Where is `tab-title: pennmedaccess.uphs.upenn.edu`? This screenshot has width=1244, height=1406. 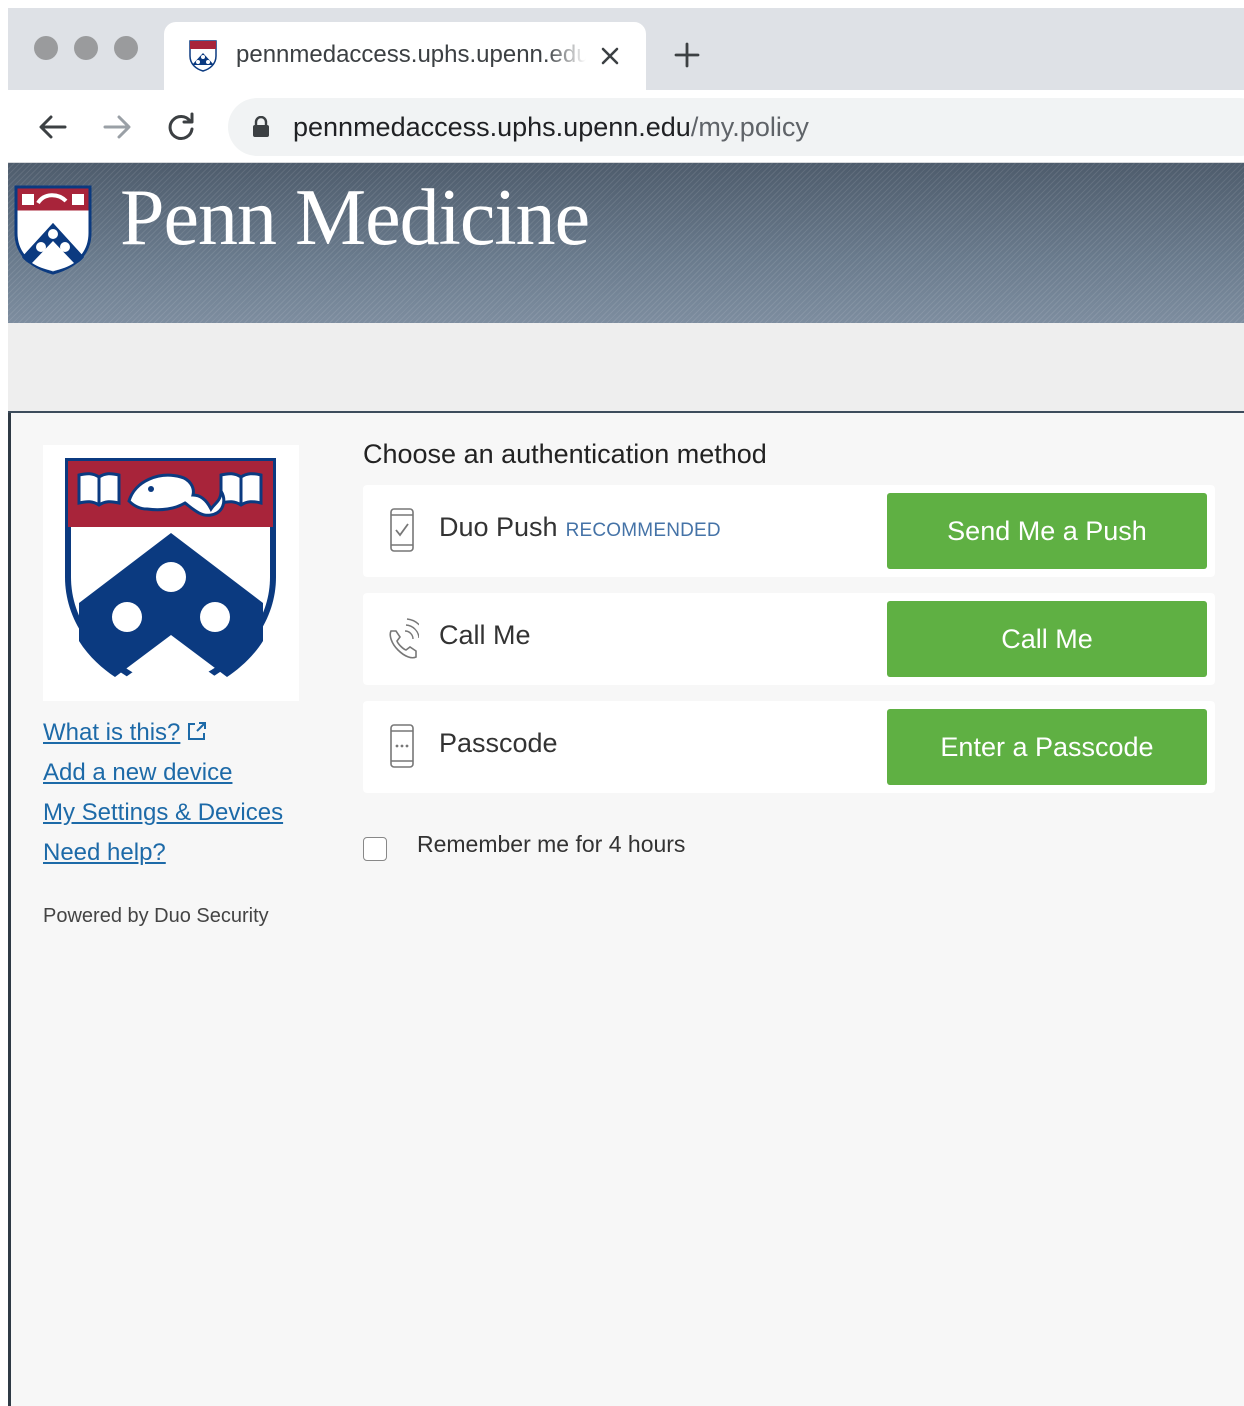 tab-title: pennmedaccess.uphs.upenn.edu is located at coordinates (411, 55).